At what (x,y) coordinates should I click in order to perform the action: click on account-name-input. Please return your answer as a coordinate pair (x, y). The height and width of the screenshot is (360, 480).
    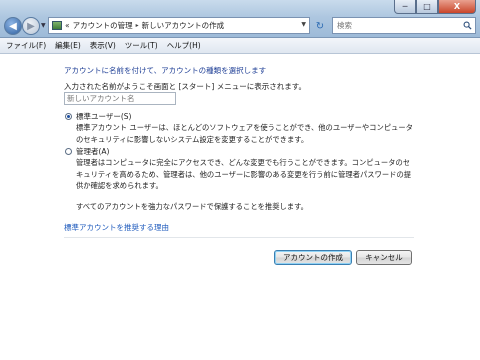
    Looking at the image, I should click on (120, 98).